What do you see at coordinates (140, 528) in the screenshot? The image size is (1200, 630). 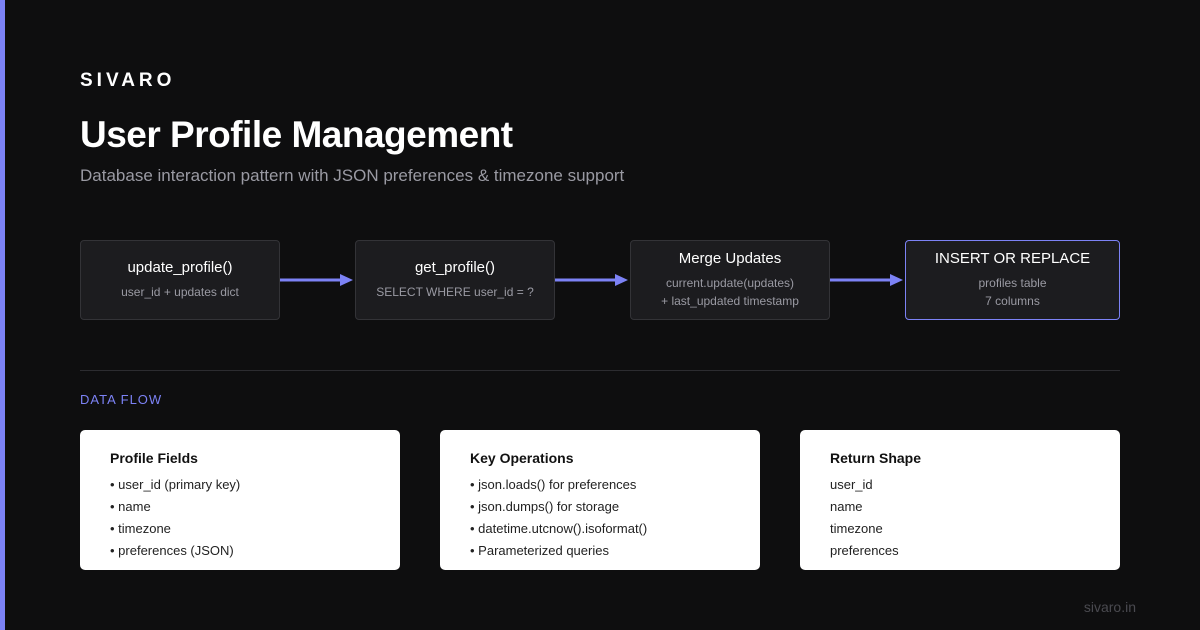 I see `list-item: • timezone` at bounding box center [140, 528].